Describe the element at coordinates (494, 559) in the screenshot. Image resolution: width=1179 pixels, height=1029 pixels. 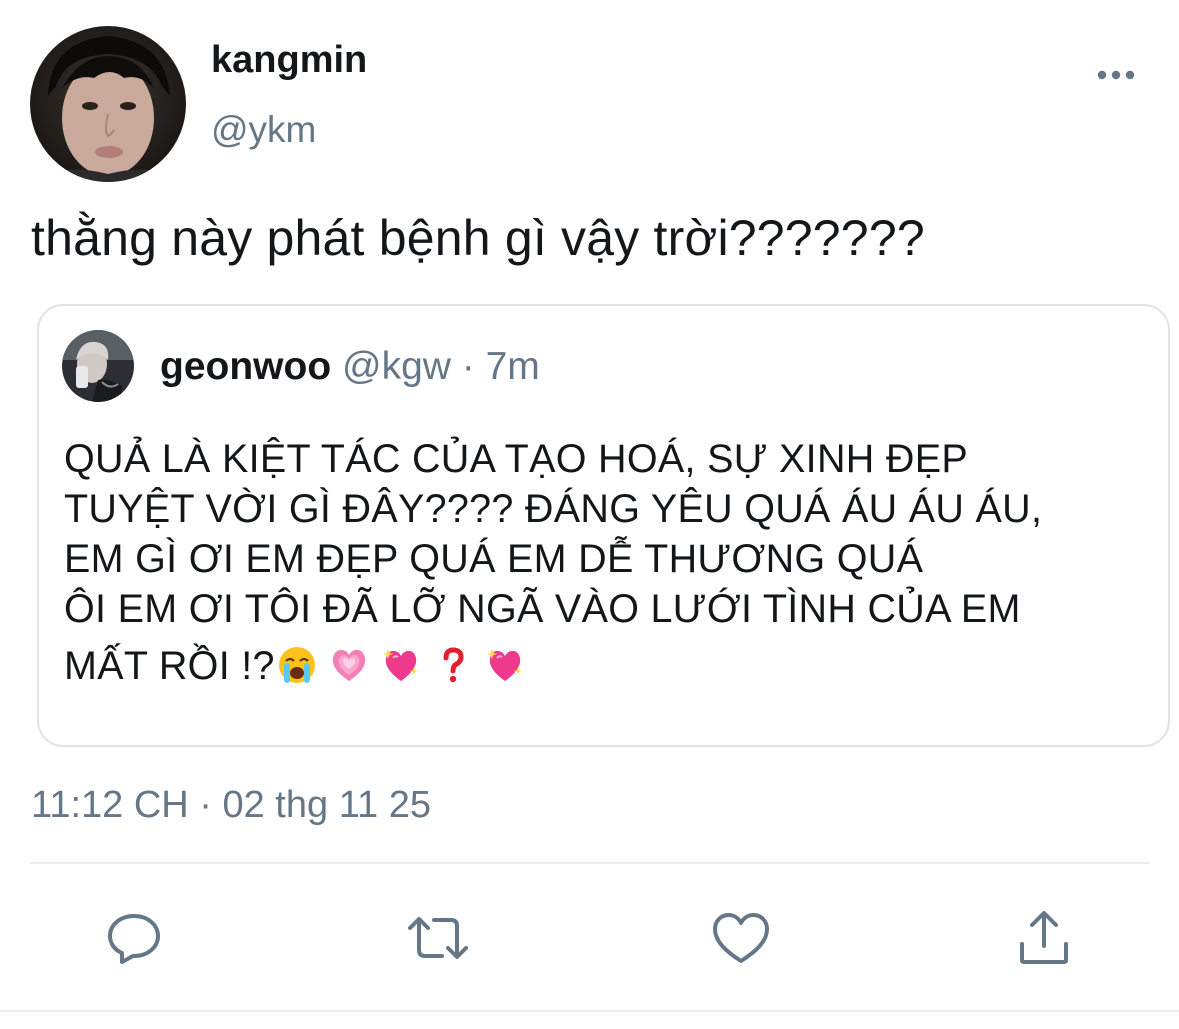
I see `quoted-text-line: EM GÌ ƠI EM ĐẸP QUÁ EM DỄ THƯƠNG QUÁ` at that location.